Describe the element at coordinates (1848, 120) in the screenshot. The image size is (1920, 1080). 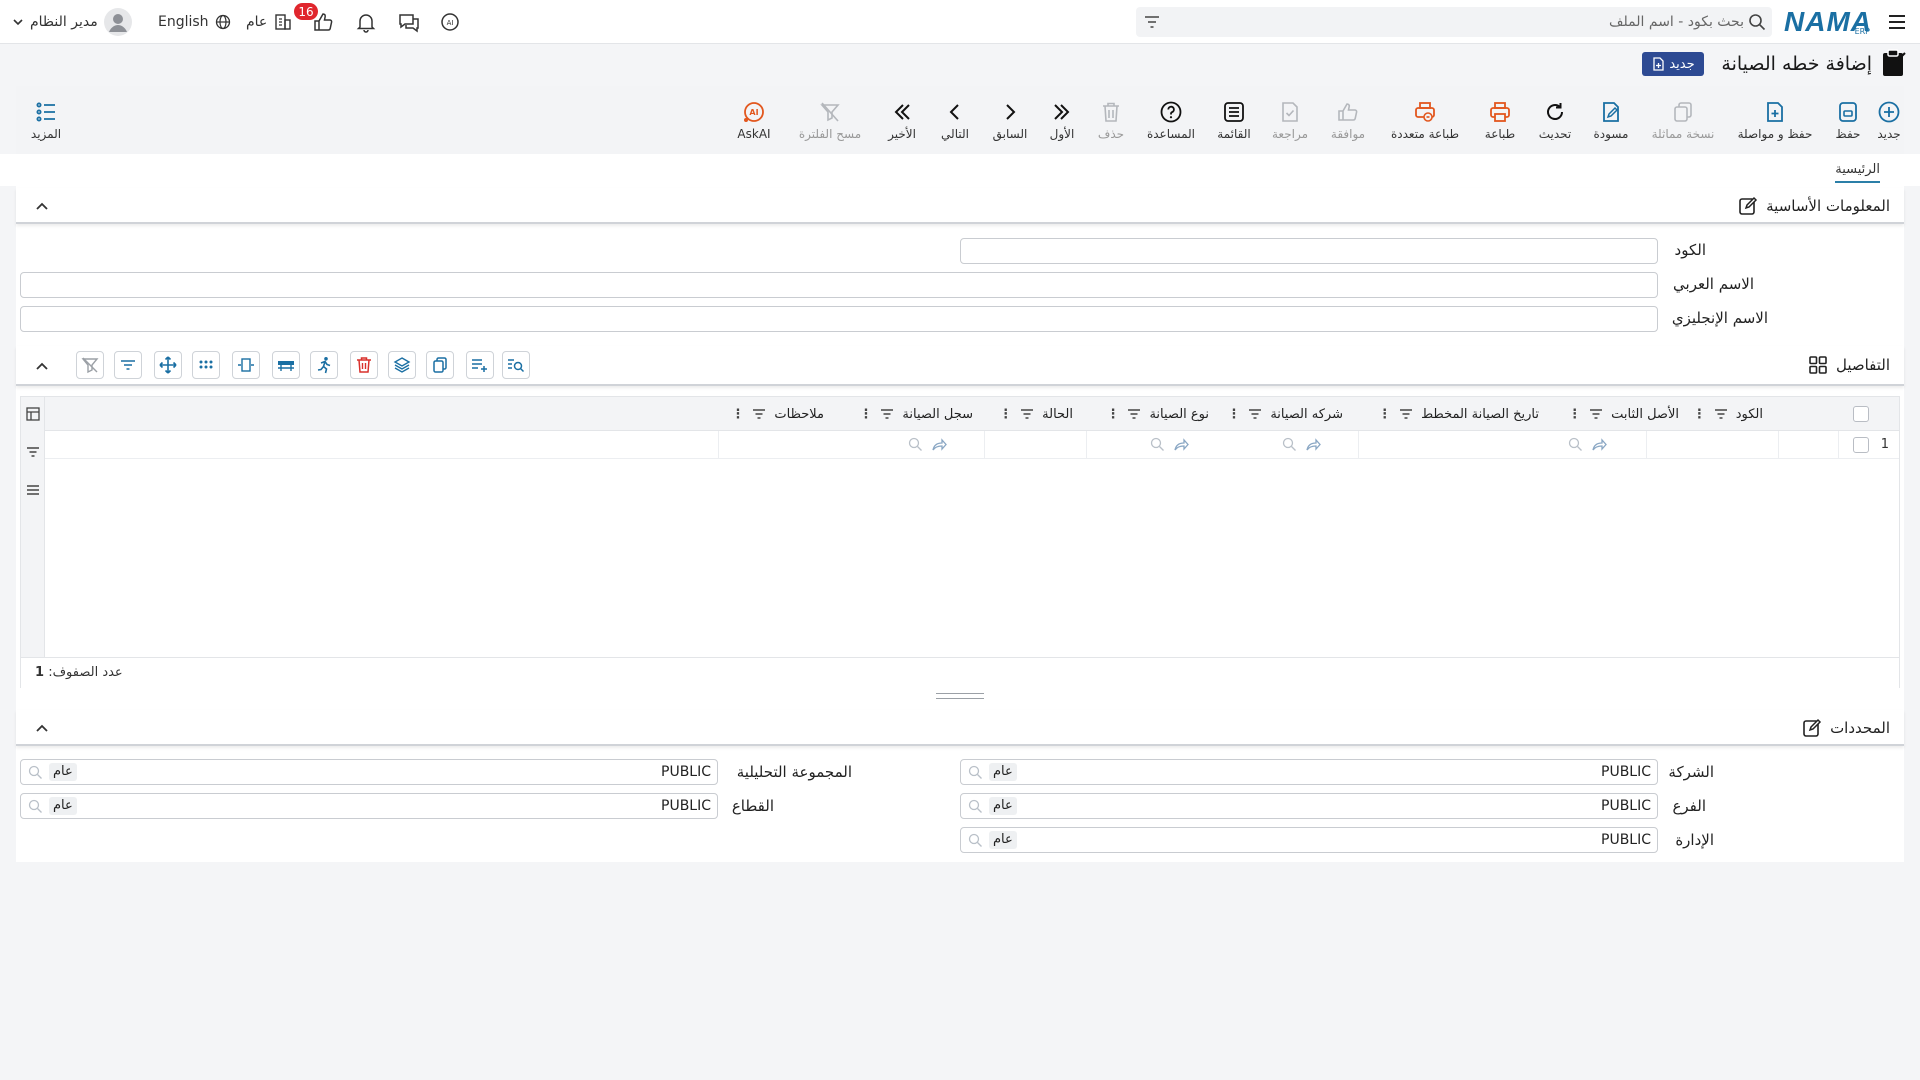
I see `save-button: حفظ` at that location.